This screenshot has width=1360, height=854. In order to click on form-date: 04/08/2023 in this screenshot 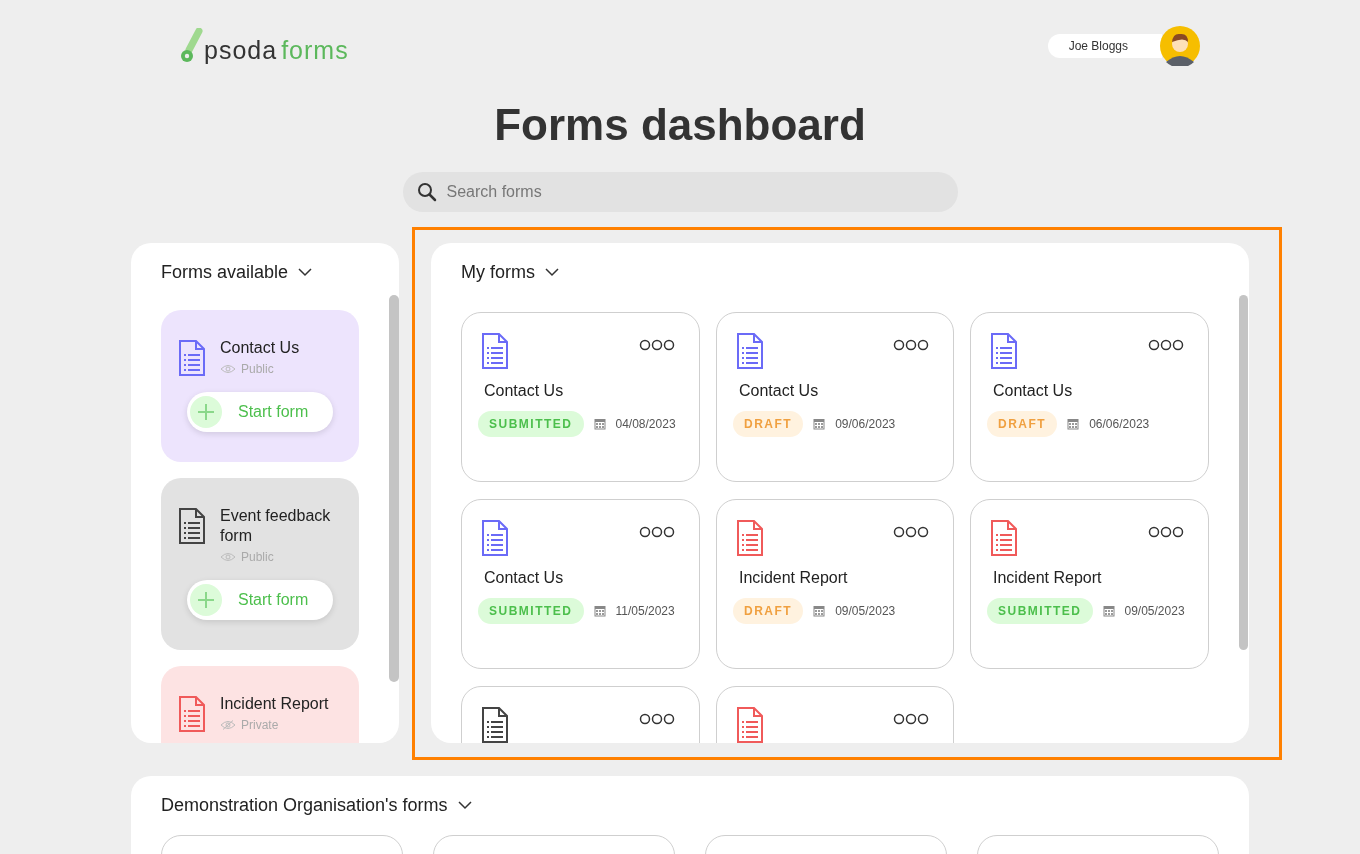, I will do `click(645, 424)`.